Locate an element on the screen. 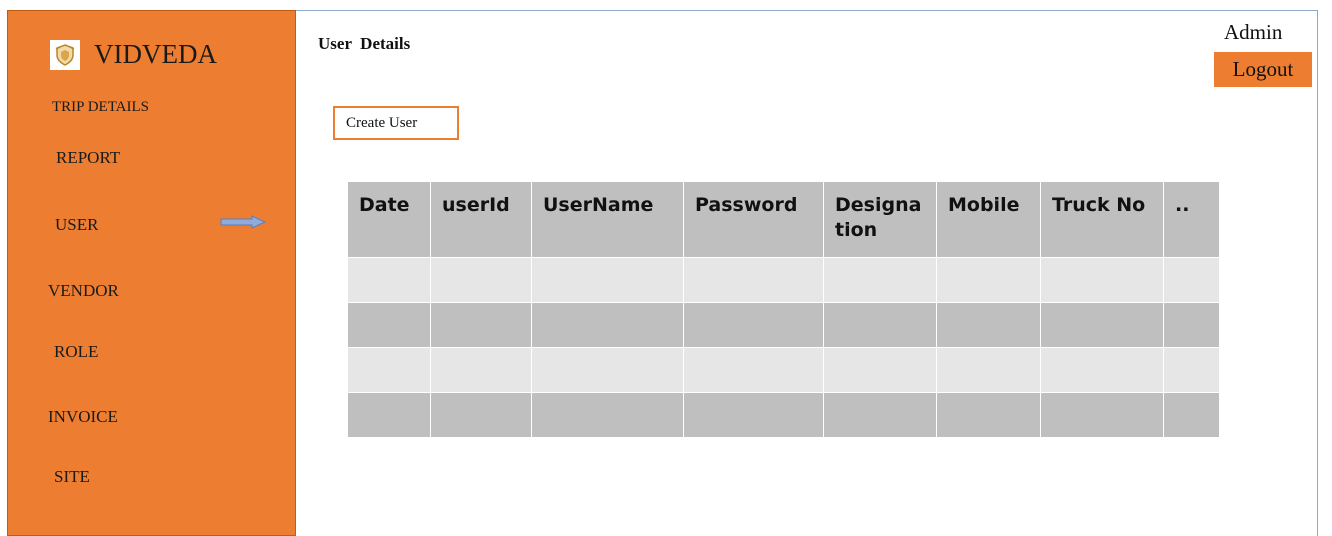 The width and height of the screenshot is (1332, 536). right-arrow-icon is located at coordinates (243, 224).